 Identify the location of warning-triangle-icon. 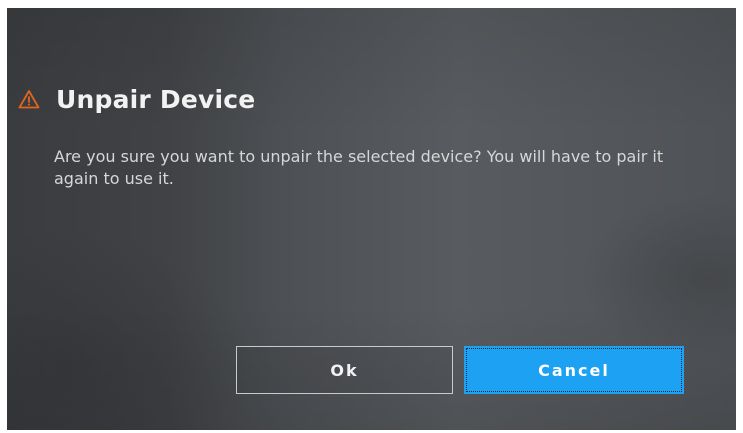
(29, 99).